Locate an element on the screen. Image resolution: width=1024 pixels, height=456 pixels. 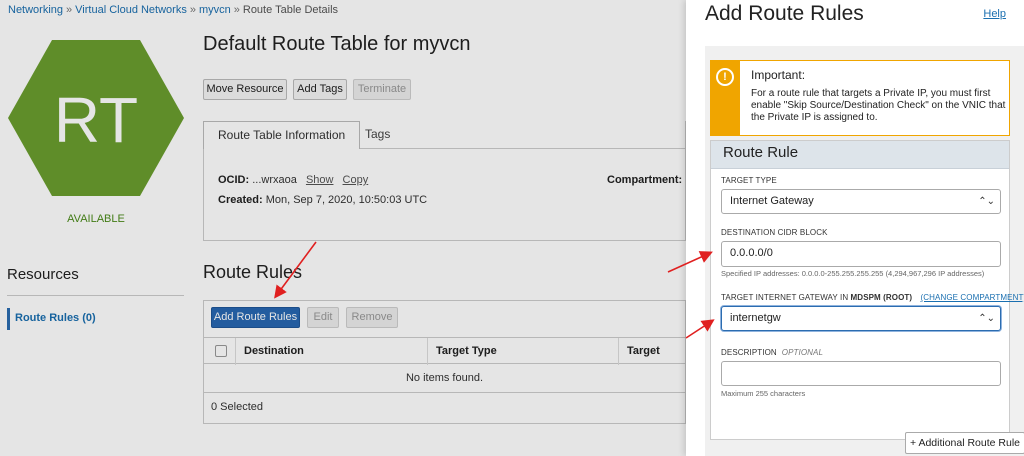
target-type-value: Internet Gateway is located at coordinates (772, 201).